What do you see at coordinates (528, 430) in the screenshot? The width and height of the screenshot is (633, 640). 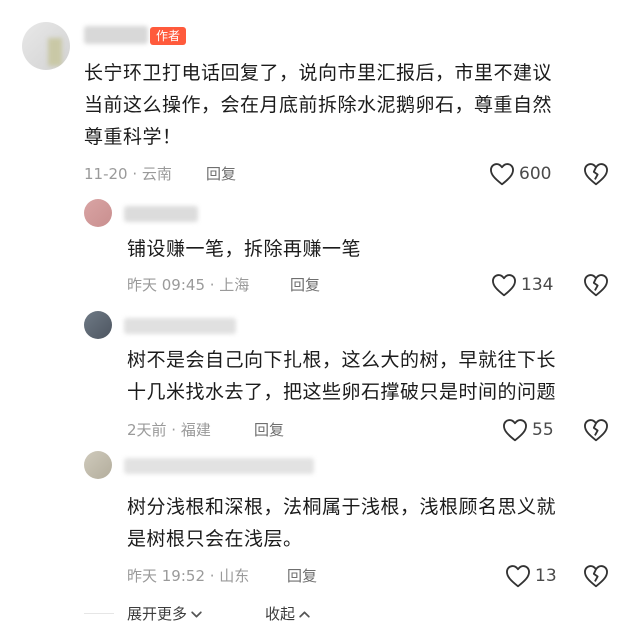 I see `like-button: 55` at bounding box center [528, 430].